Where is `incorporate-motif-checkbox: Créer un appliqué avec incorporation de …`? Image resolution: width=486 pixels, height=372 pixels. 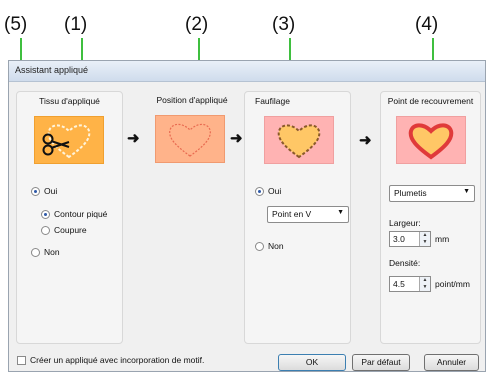
incorporate-motif-checkbox: Créer un appliqué avec incorporation de … is located at coordinates (110, 360).